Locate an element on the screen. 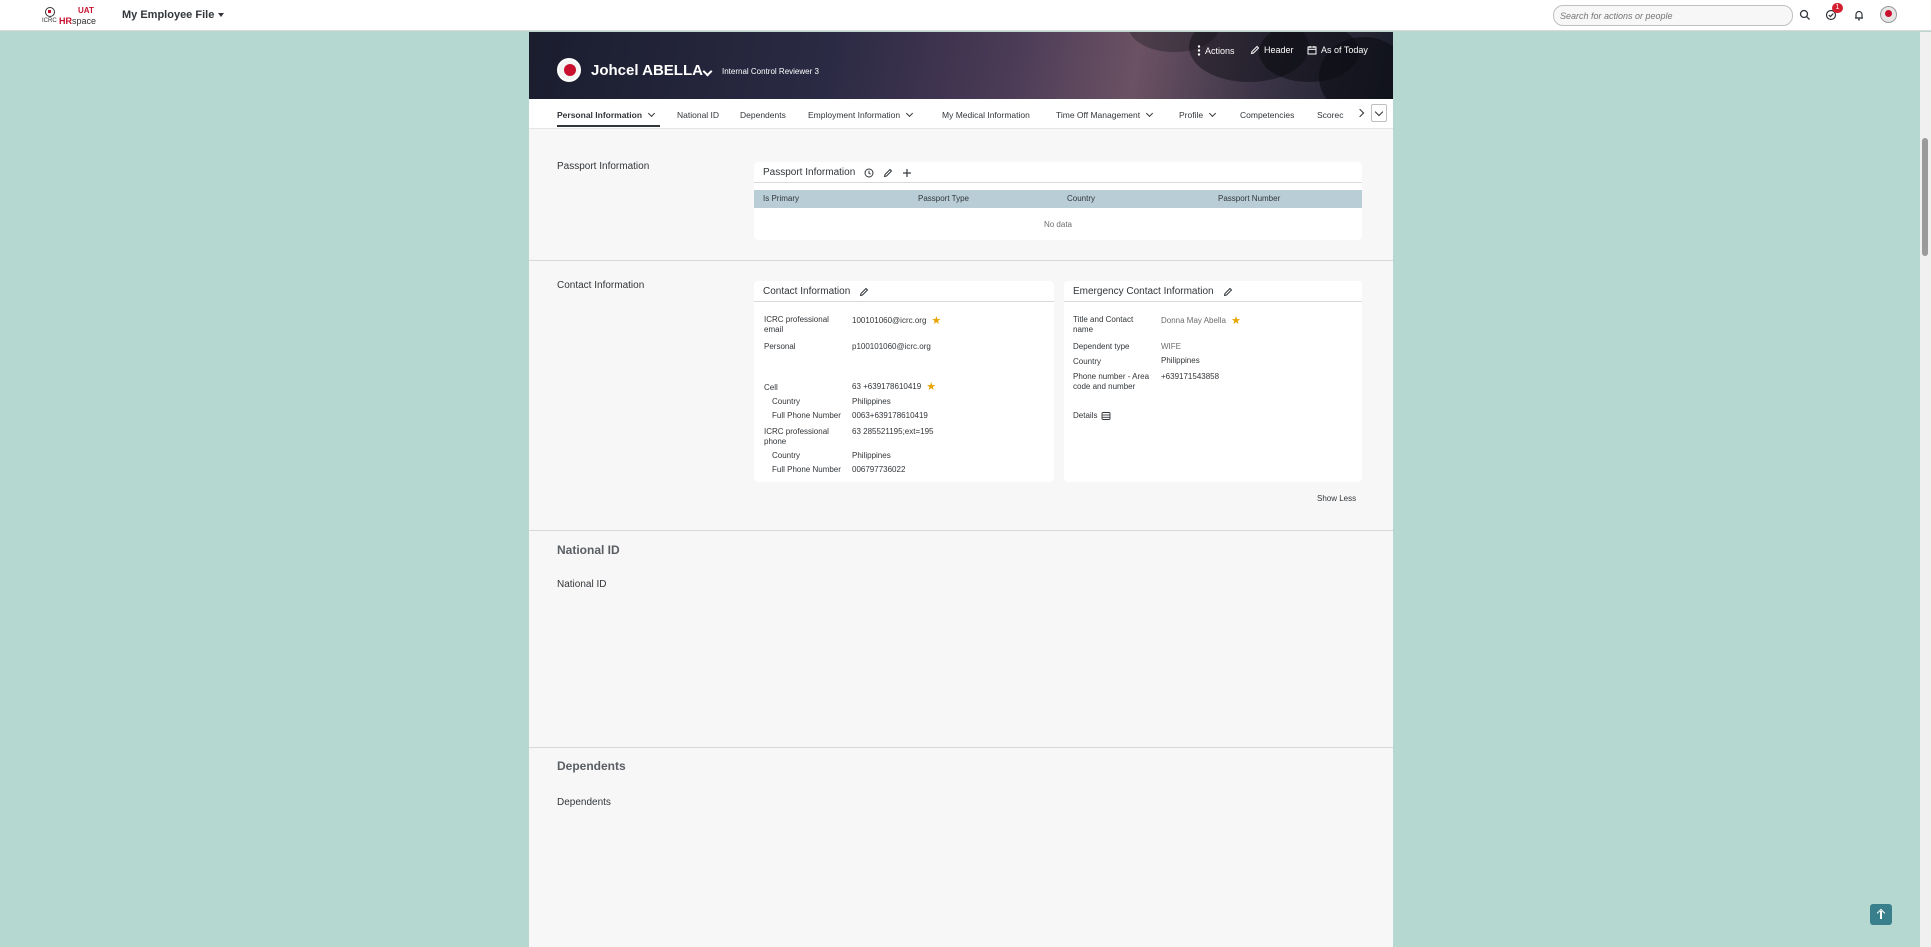 The width and height of the screenshot is (1931, 947). tab-personal-information: Personal Information is located at coordinates (606, 114).